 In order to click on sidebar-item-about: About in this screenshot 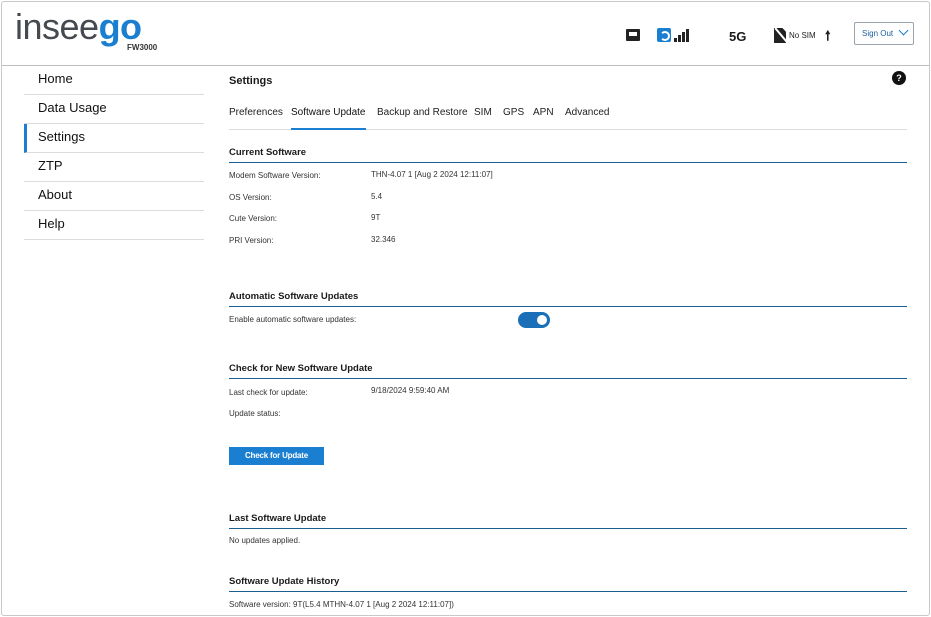, I will do `click(114, 196)`.